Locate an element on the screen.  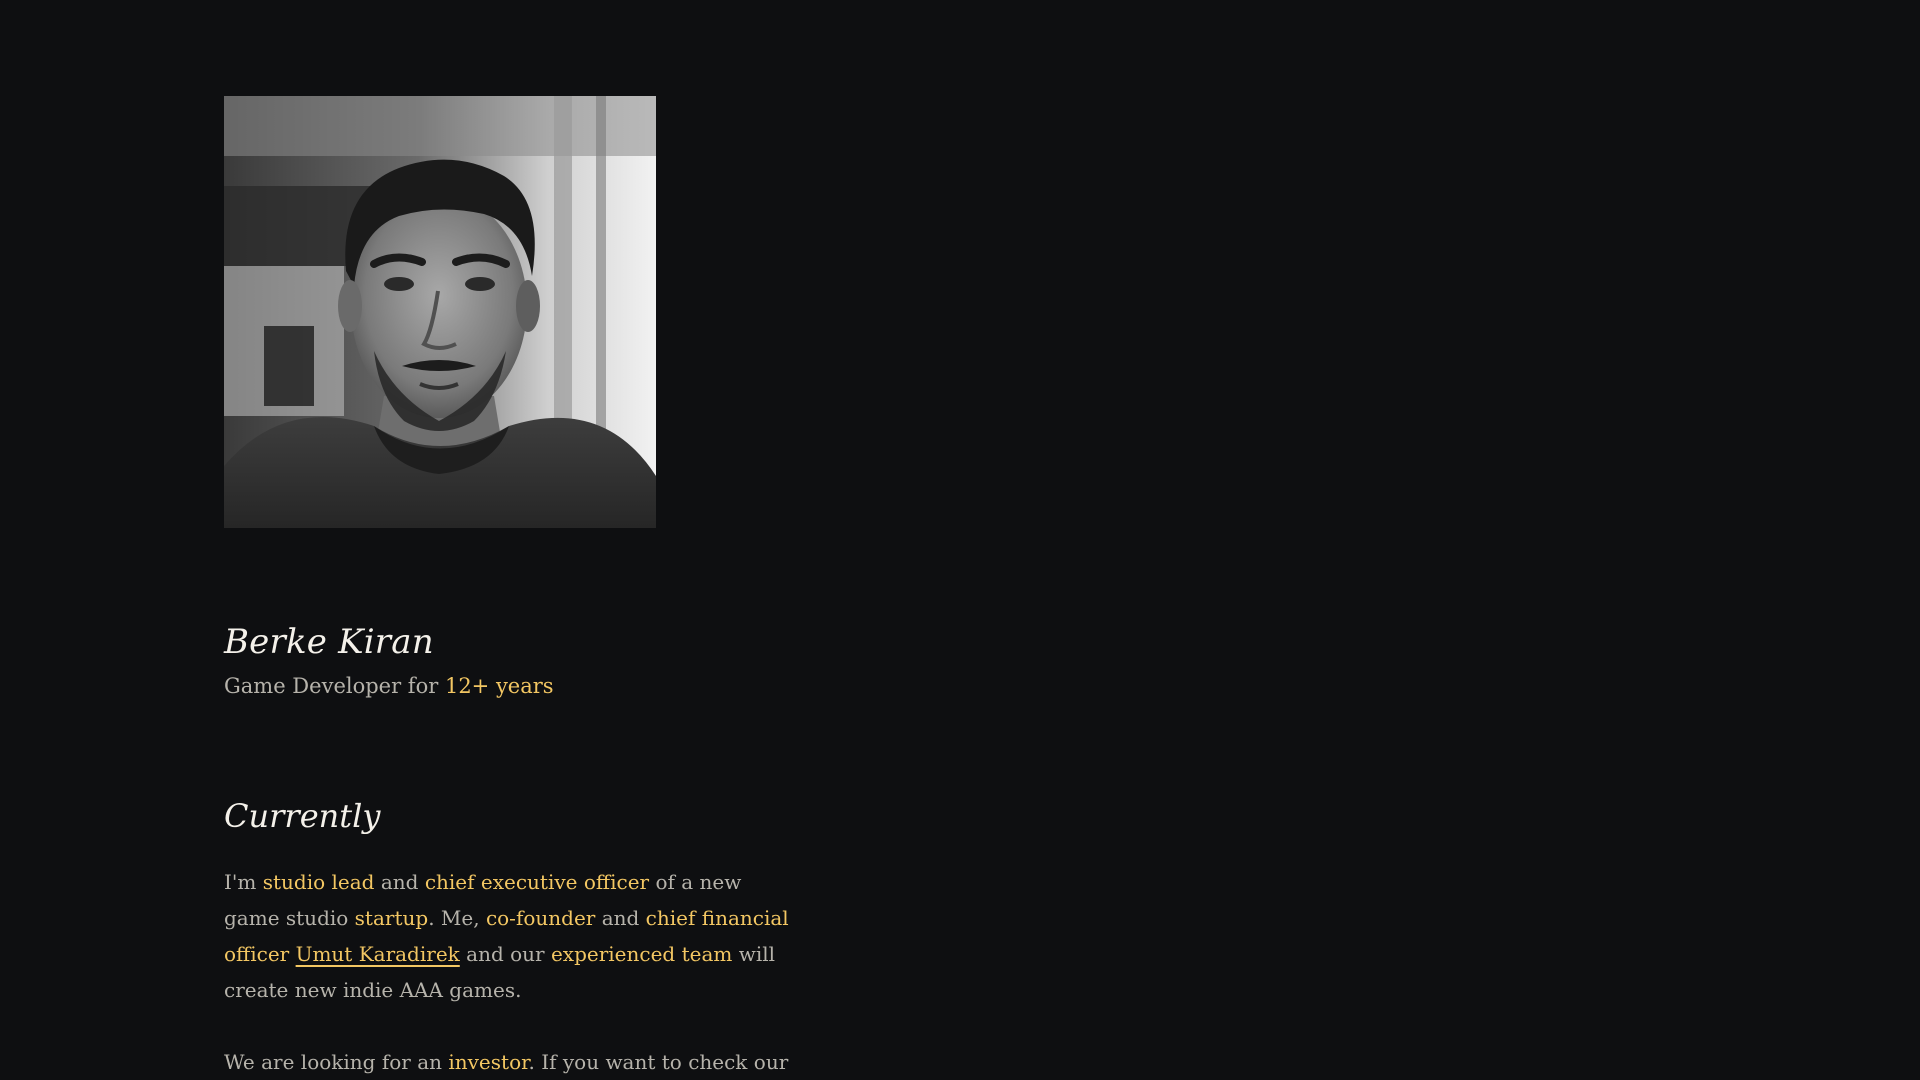
highlight-ceo: chief executive officer is located at coordinates (537, 882).